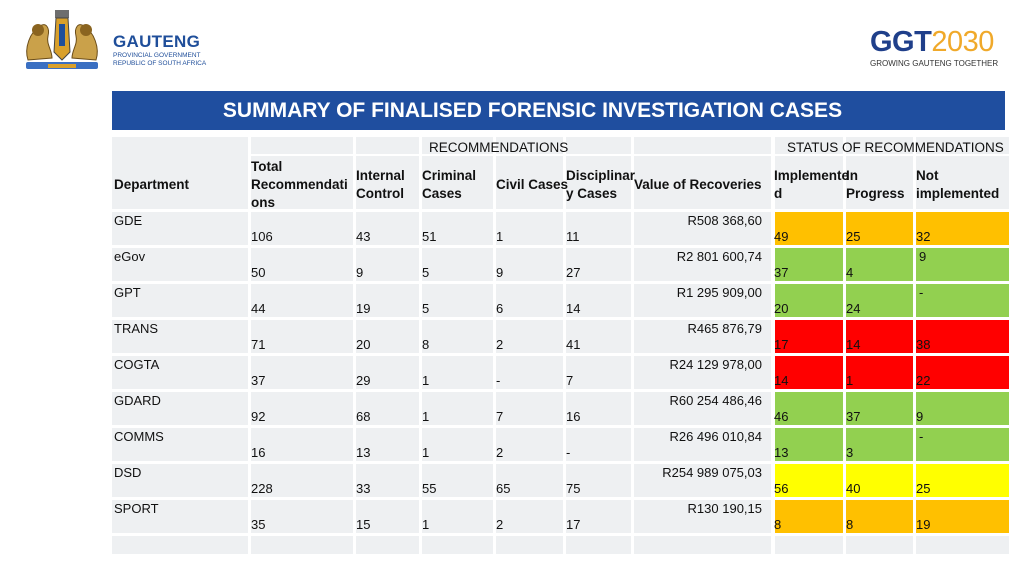 Image resolution: width=1024 pixels, height=576 pixels. Describe the element at coordinates (850, 452) in the screenshot. I see `cell-in-progress: 3` at that location.